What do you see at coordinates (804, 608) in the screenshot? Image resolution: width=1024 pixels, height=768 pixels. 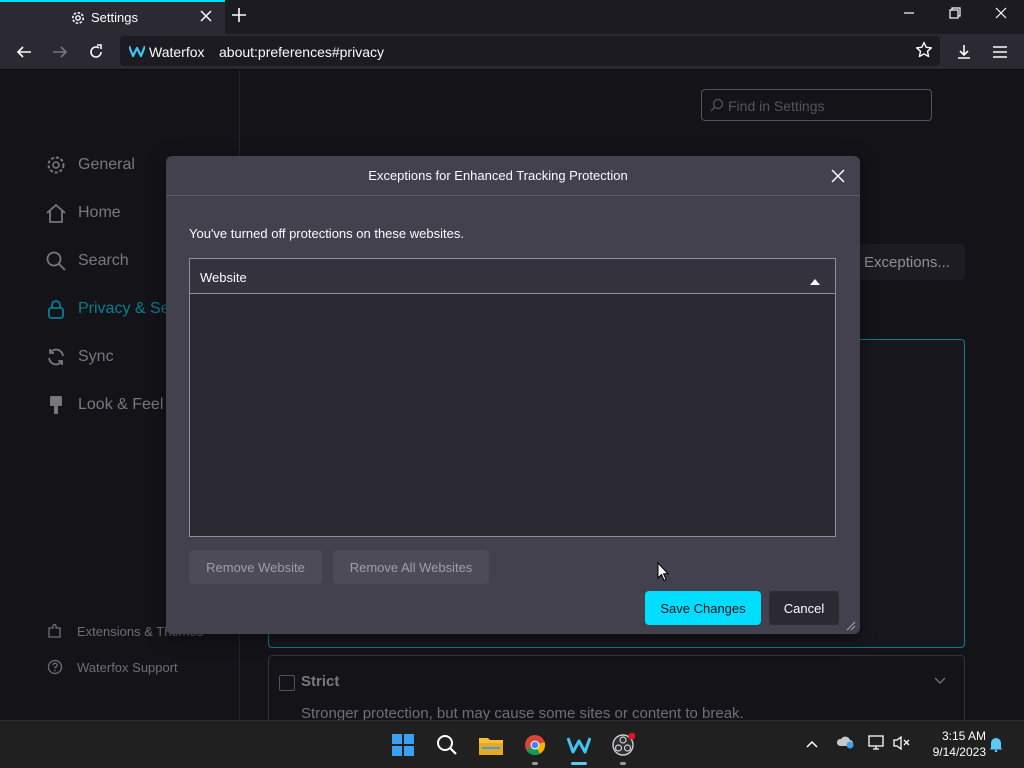 I see `cancel-button: Cancel` at bounding box center [804, 608].